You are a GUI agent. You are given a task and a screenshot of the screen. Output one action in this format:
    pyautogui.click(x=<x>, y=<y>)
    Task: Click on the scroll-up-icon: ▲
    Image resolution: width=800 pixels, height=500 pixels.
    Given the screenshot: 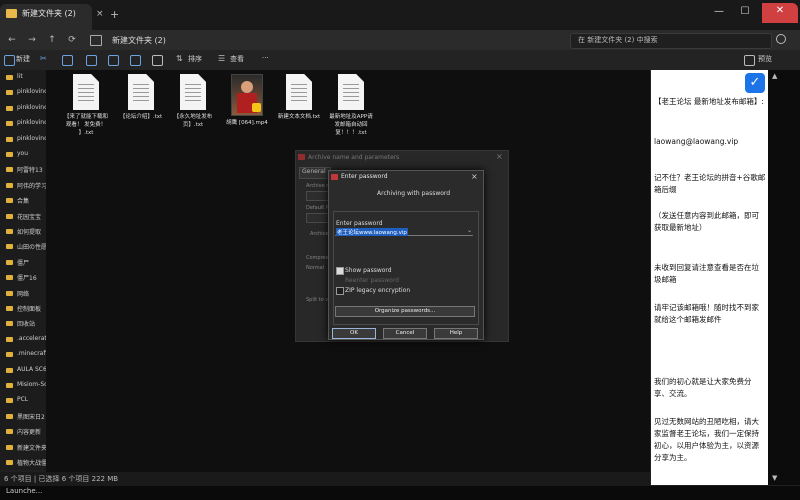 What is the action you would take?
    pyautogui.click(x=774, y=76)
    